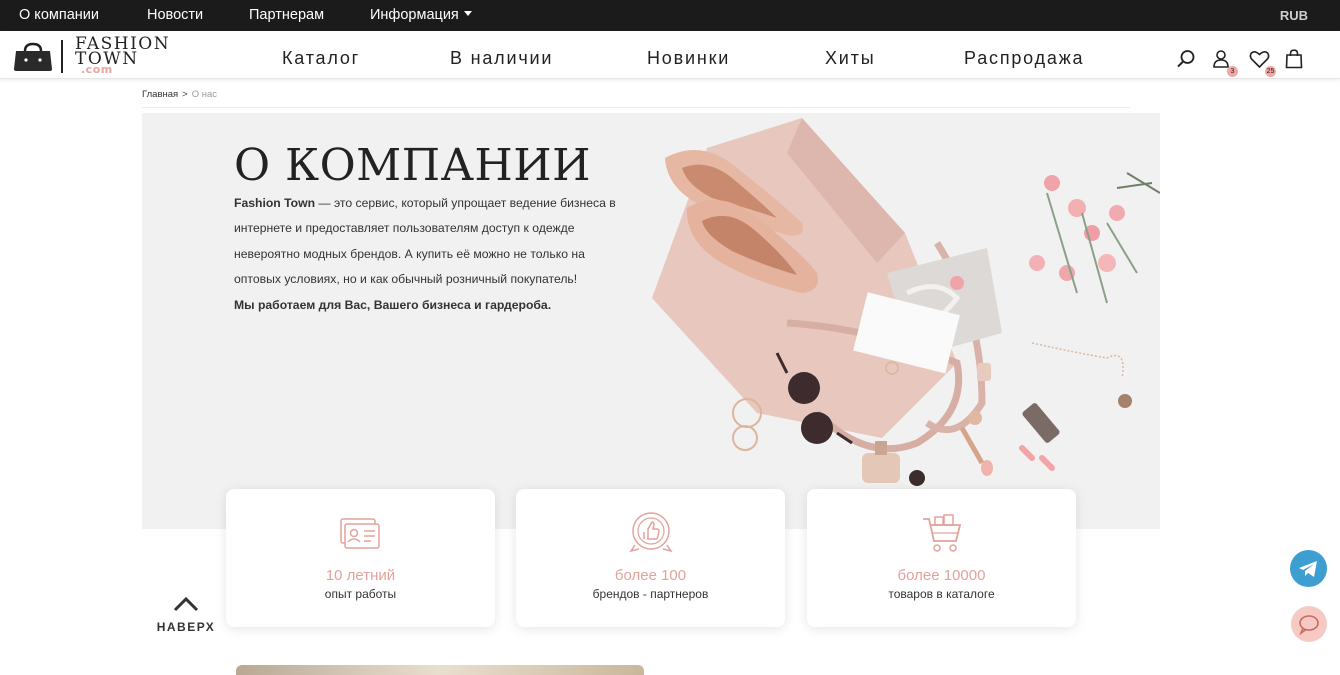 The width and height of the screenshot is (1340, 675). What do you see at coordinates (650, 594) in the screenshot?
I see `stat-label: брендов - партнеров` at bounding box center [650, 594].